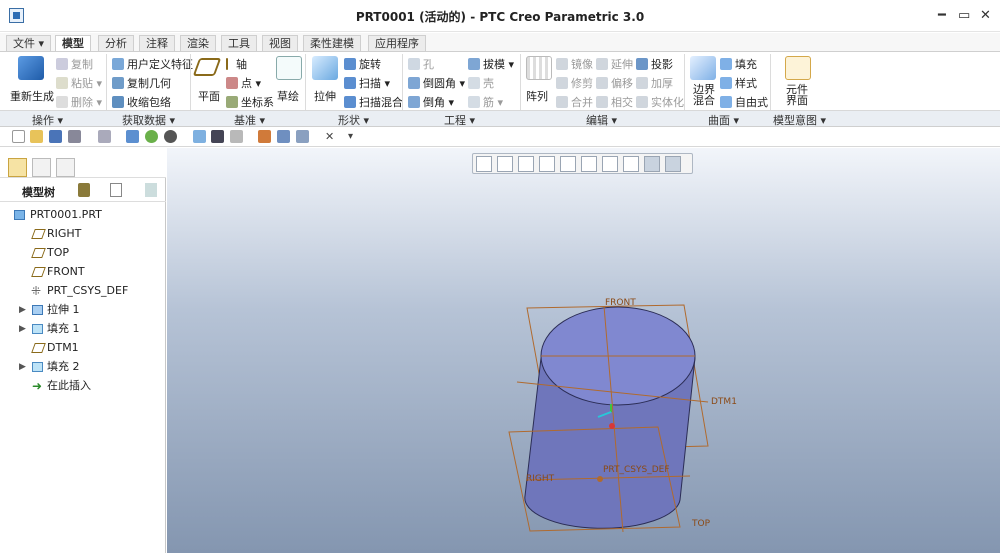 This screenshot has width=1000, height=553. What do you see at coordinates (636, 470) in the screenshot?
I see `label-csys: PRT_CSYS_DEF` at bounding box center [636, 470].